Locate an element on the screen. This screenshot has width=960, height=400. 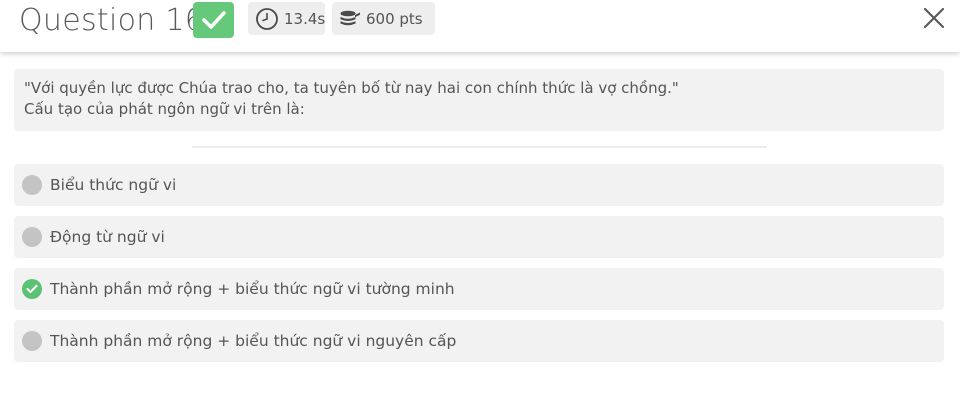
answer-option-2: Động từ ngữ vi is located at coordinates (479, 237).